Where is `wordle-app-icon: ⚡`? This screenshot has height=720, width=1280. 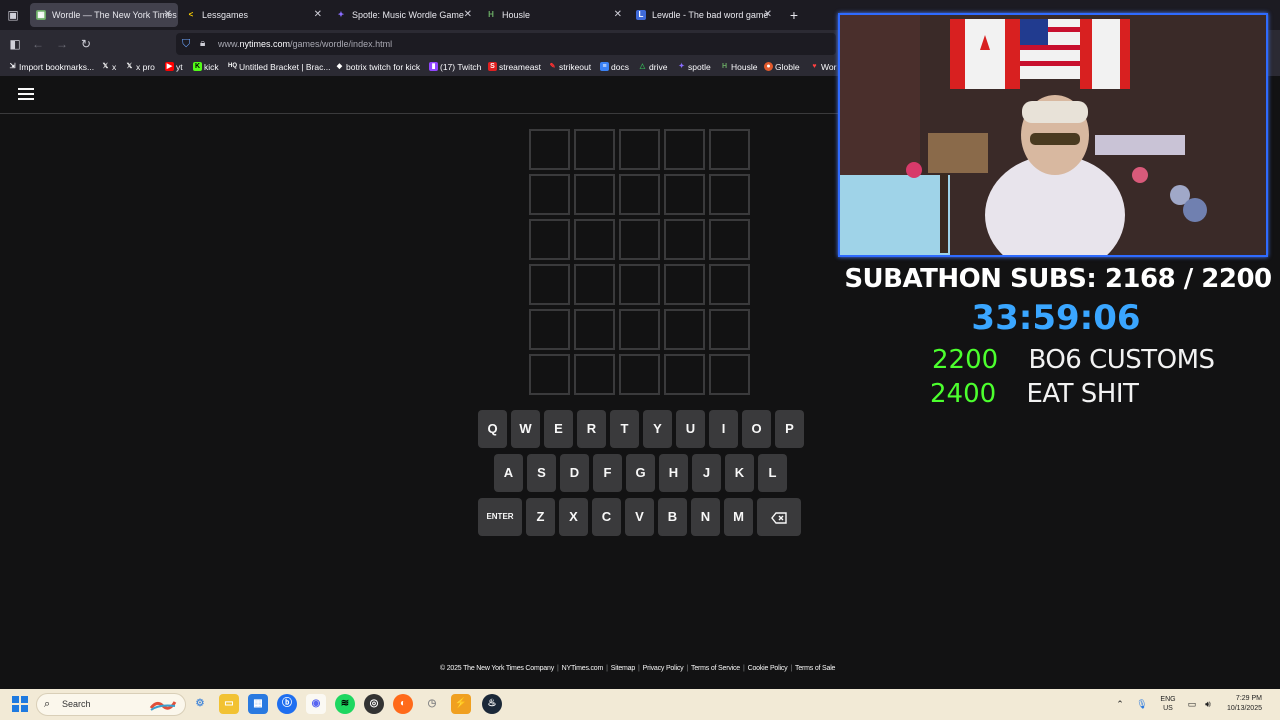
wordle-app-icon: ⚡ is located at coordinates (461, 704).